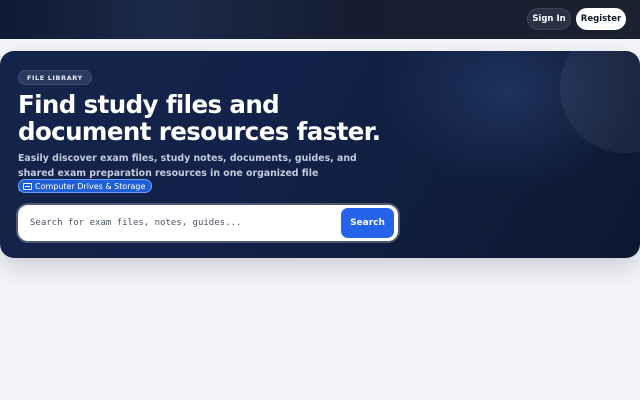  Describe the element at coordinates (27, 186) in the screenshot. I see `drive-icon` at that location.